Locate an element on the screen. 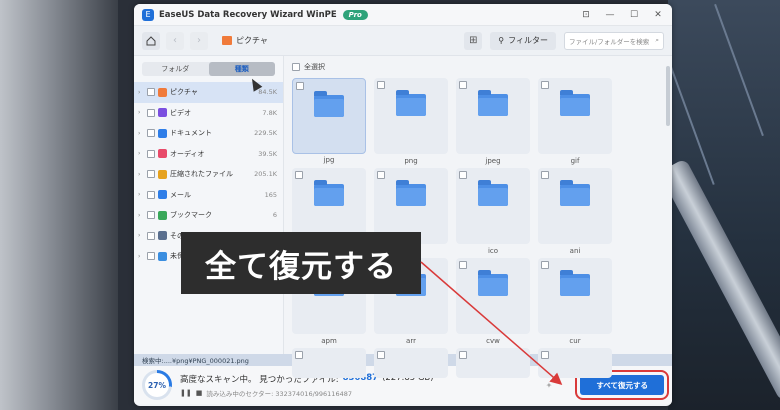 This screenshot has height=410, width=780. tab-type: 種類 is located at coordinates (241, 69).